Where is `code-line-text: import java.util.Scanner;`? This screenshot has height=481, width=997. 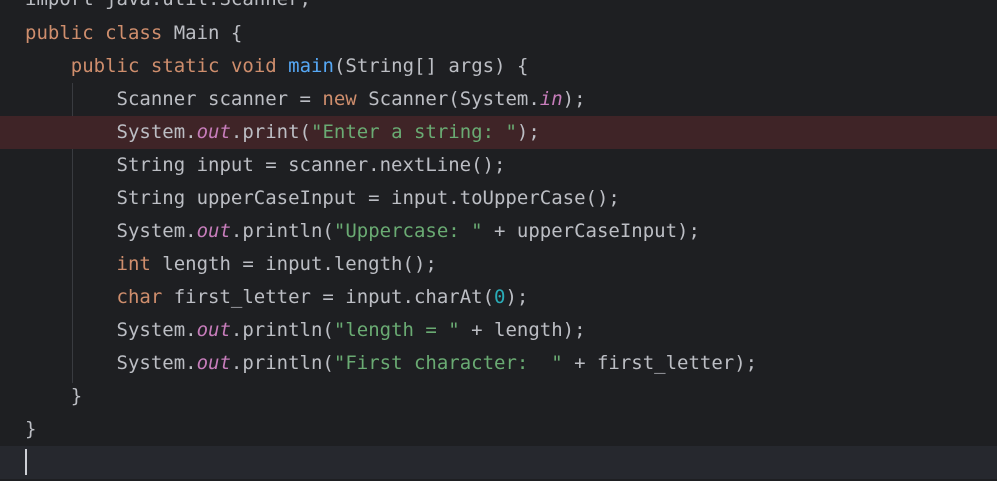 code-line-text: import java.util.Scanner; is located at coordinates (168, 8).